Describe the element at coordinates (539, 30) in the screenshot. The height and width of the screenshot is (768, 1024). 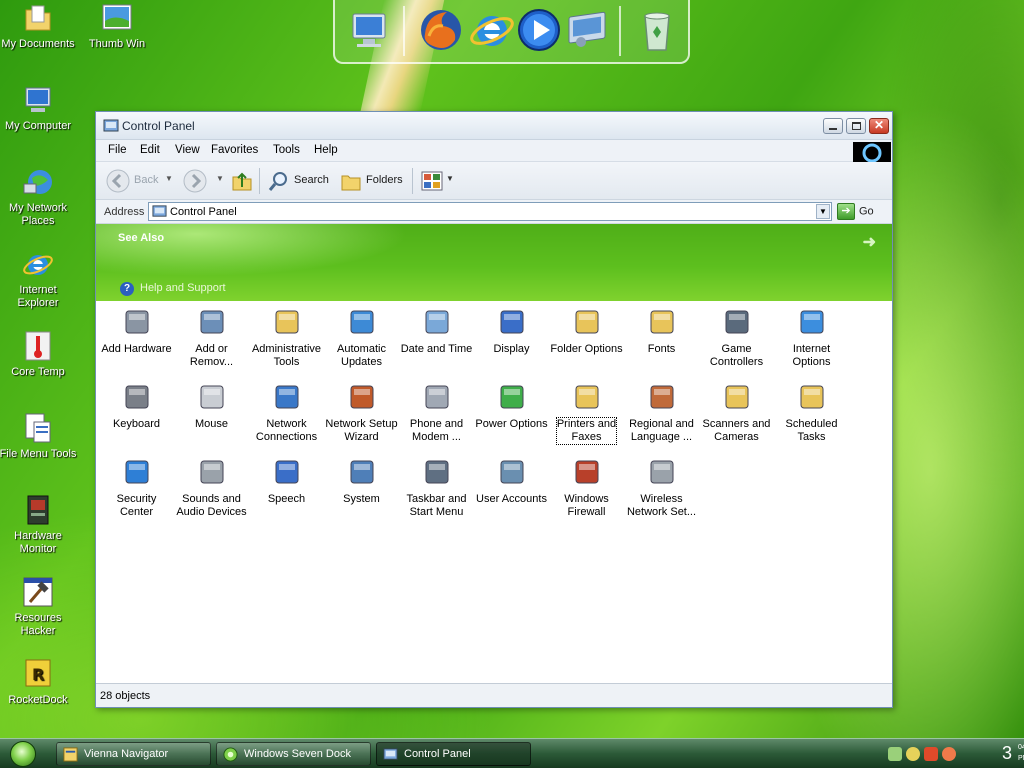
I see `media-player-icon` at that location.